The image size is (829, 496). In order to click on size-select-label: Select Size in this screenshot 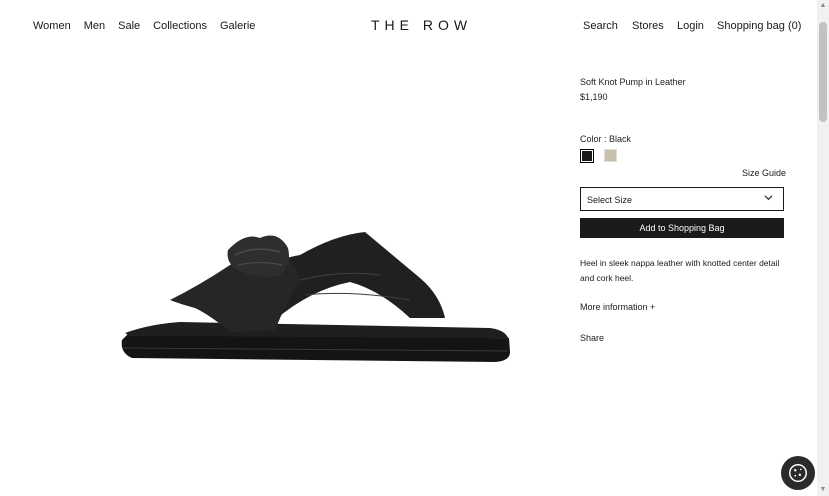, I will do `click(610, 200)`.